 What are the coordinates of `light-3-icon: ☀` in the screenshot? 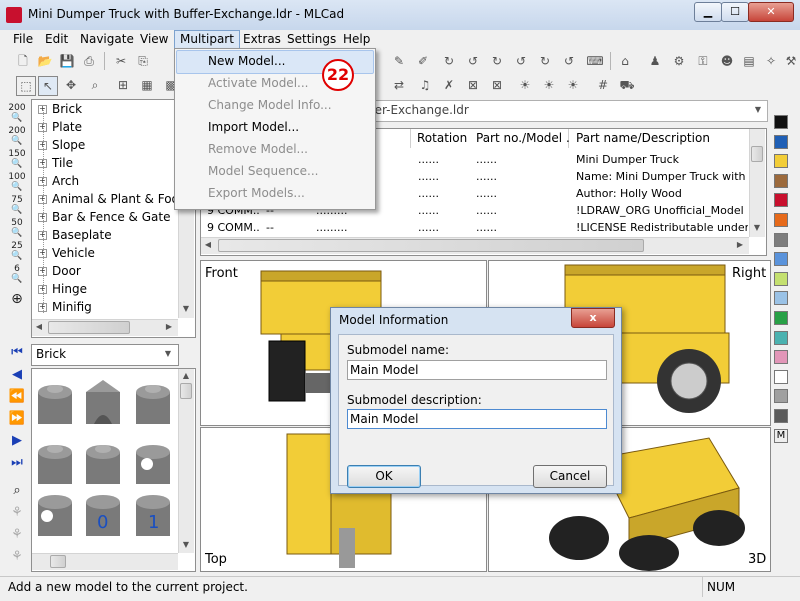 It's located at (573, 85).